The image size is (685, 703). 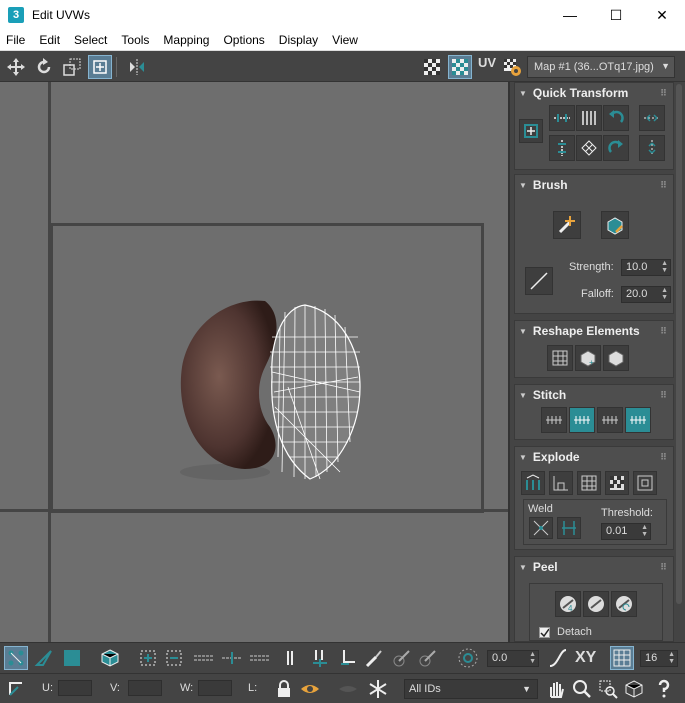 I want to click on explode-flatten-button, so click(x=645, y=483).